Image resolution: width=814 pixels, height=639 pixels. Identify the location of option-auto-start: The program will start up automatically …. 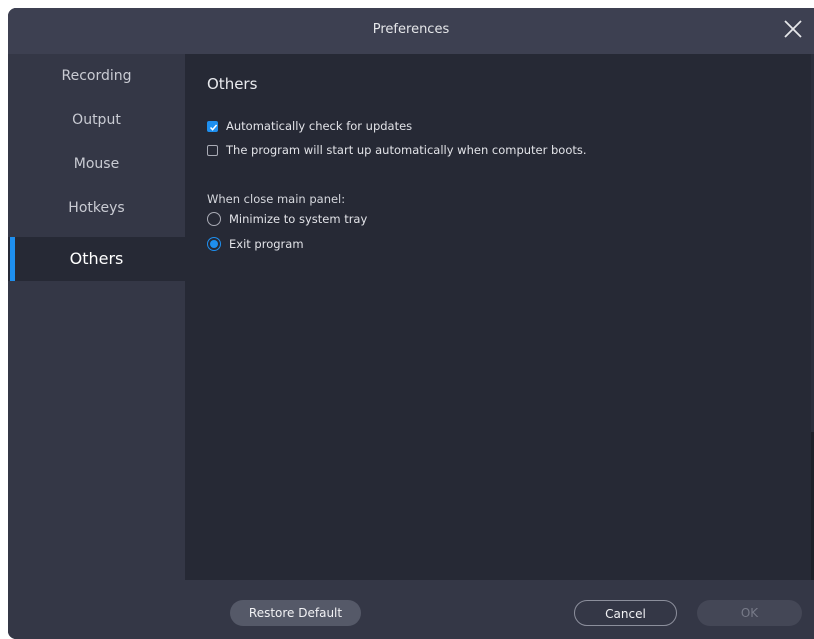
(397, 150).